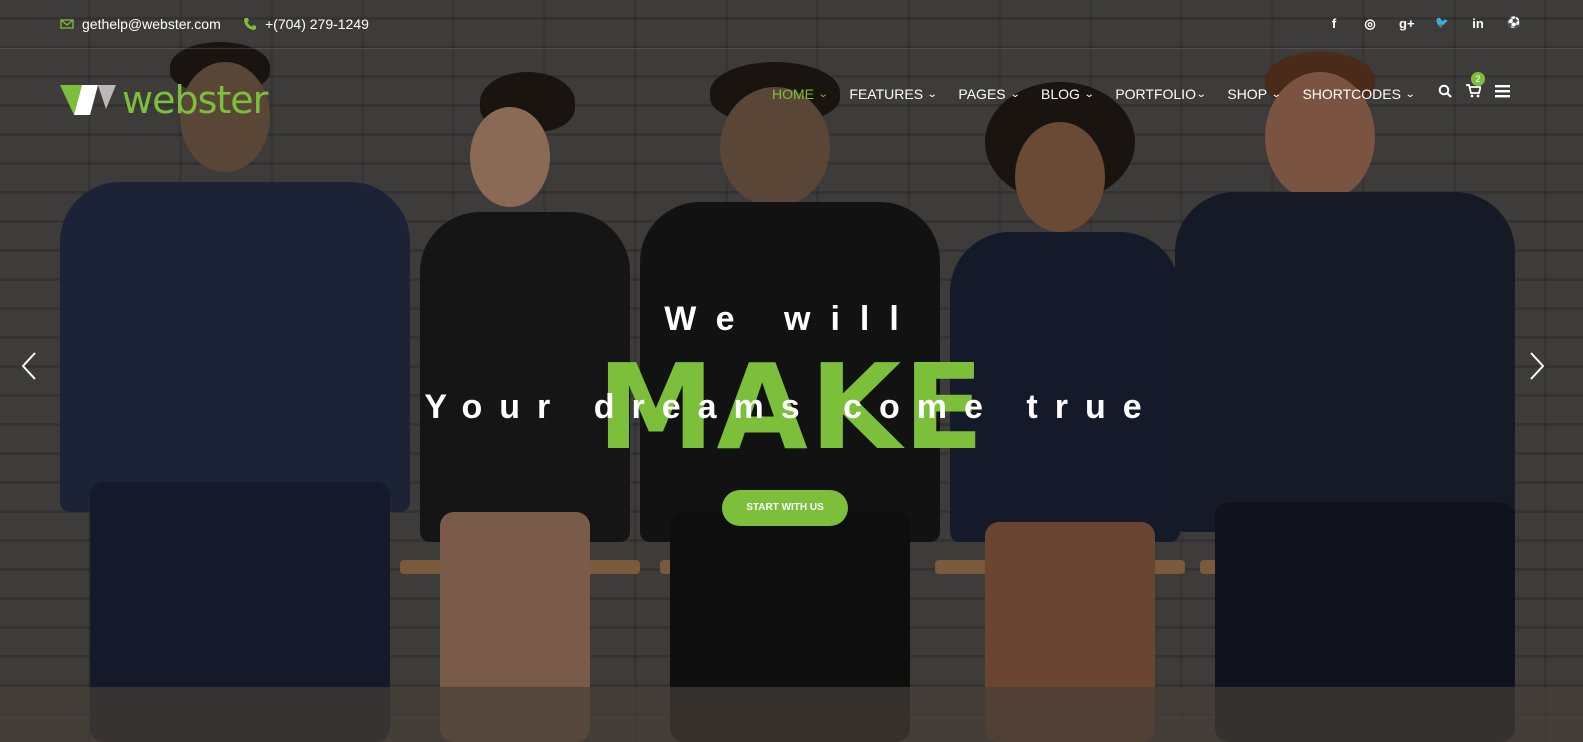 Image resolution: width=1583 pixels, height=742 pixels. I want to click on nav-label: HOME, so click(793, 94).